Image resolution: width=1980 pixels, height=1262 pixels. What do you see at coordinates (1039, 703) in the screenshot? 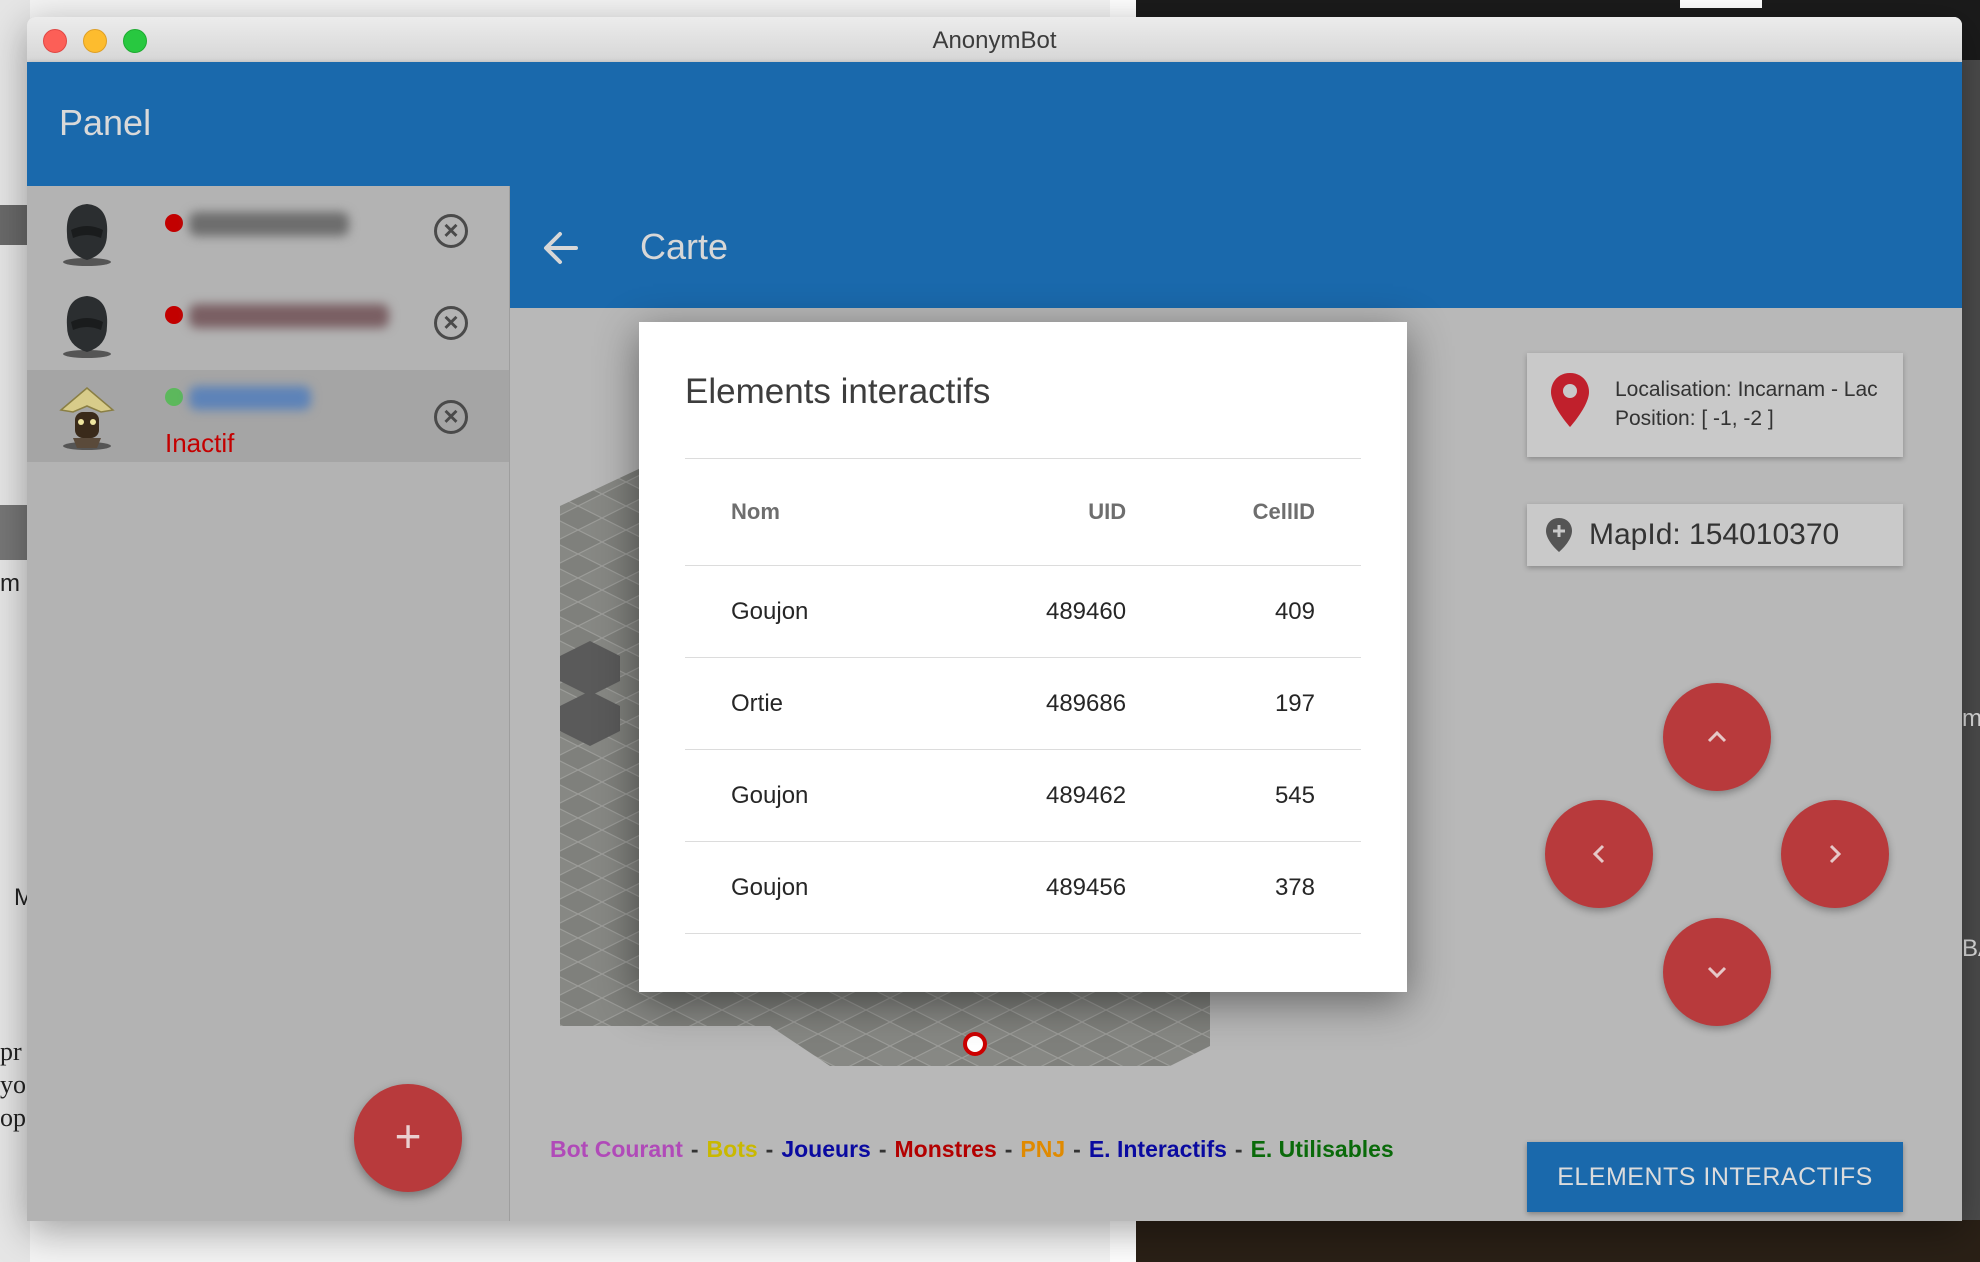
I see `cell-uid: 489686` at bounding box center [1039, 703].